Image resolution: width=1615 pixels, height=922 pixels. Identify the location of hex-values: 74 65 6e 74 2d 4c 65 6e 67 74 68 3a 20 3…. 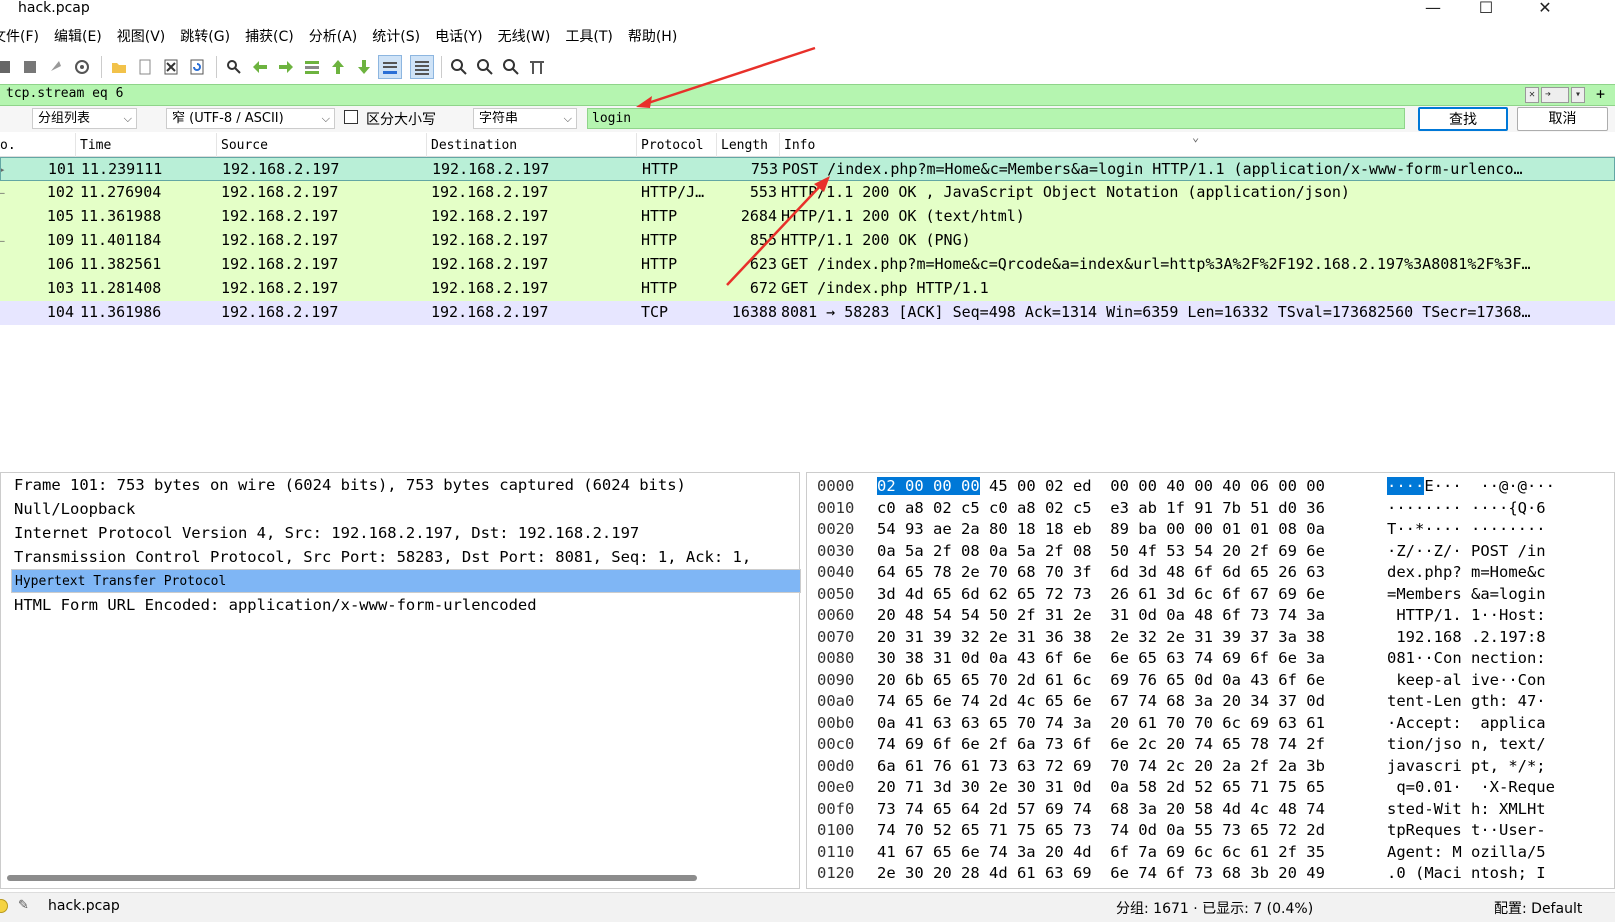
(1101, 701).